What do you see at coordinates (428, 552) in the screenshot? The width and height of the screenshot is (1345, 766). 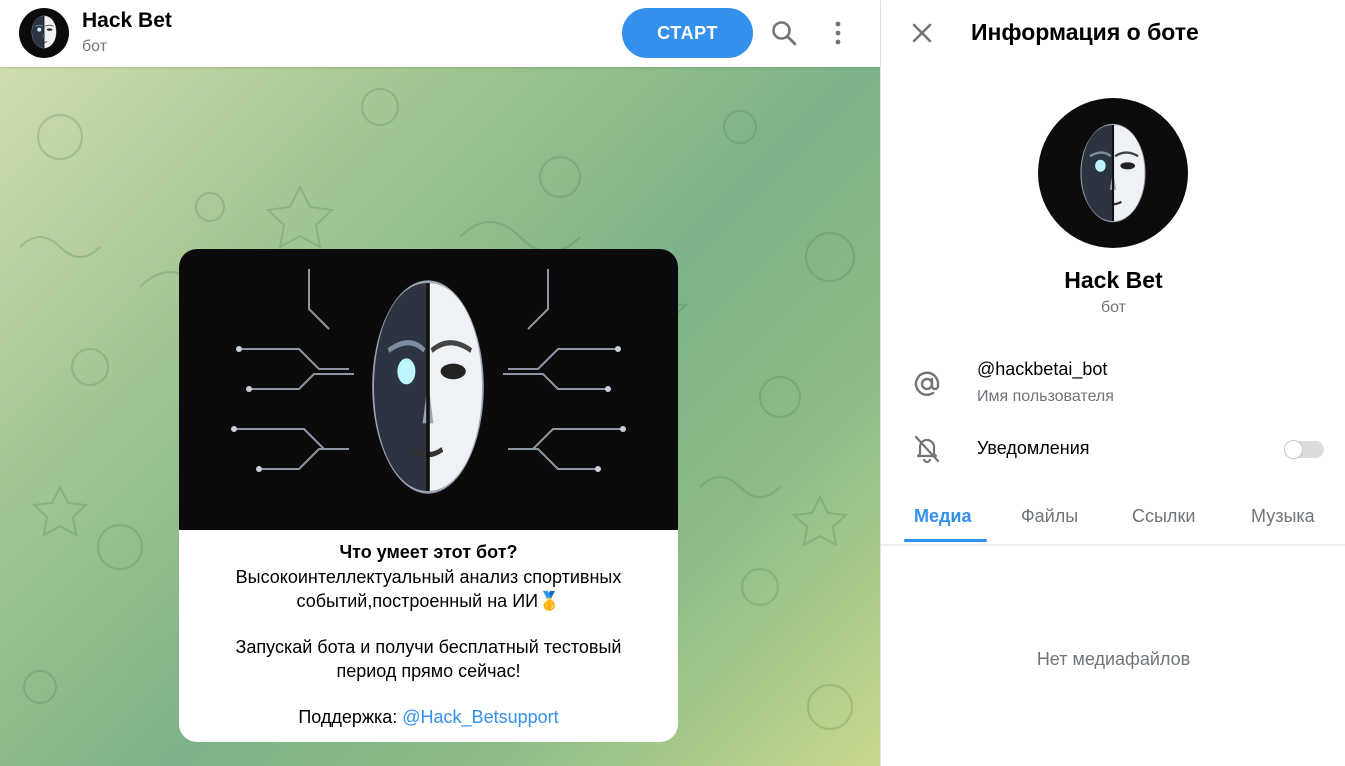 I see `description-heading: Что умеет этот бот?` at bounding box center [428, 552].